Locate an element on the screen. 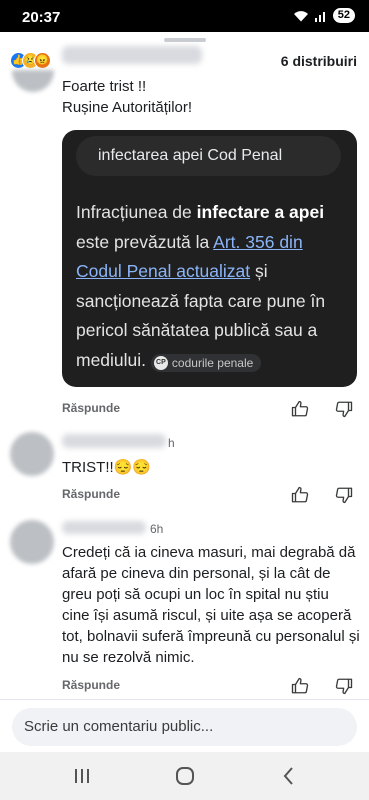 This screenshot has width=369, height=800. wifi-icon is located at coordinates (300, 15).